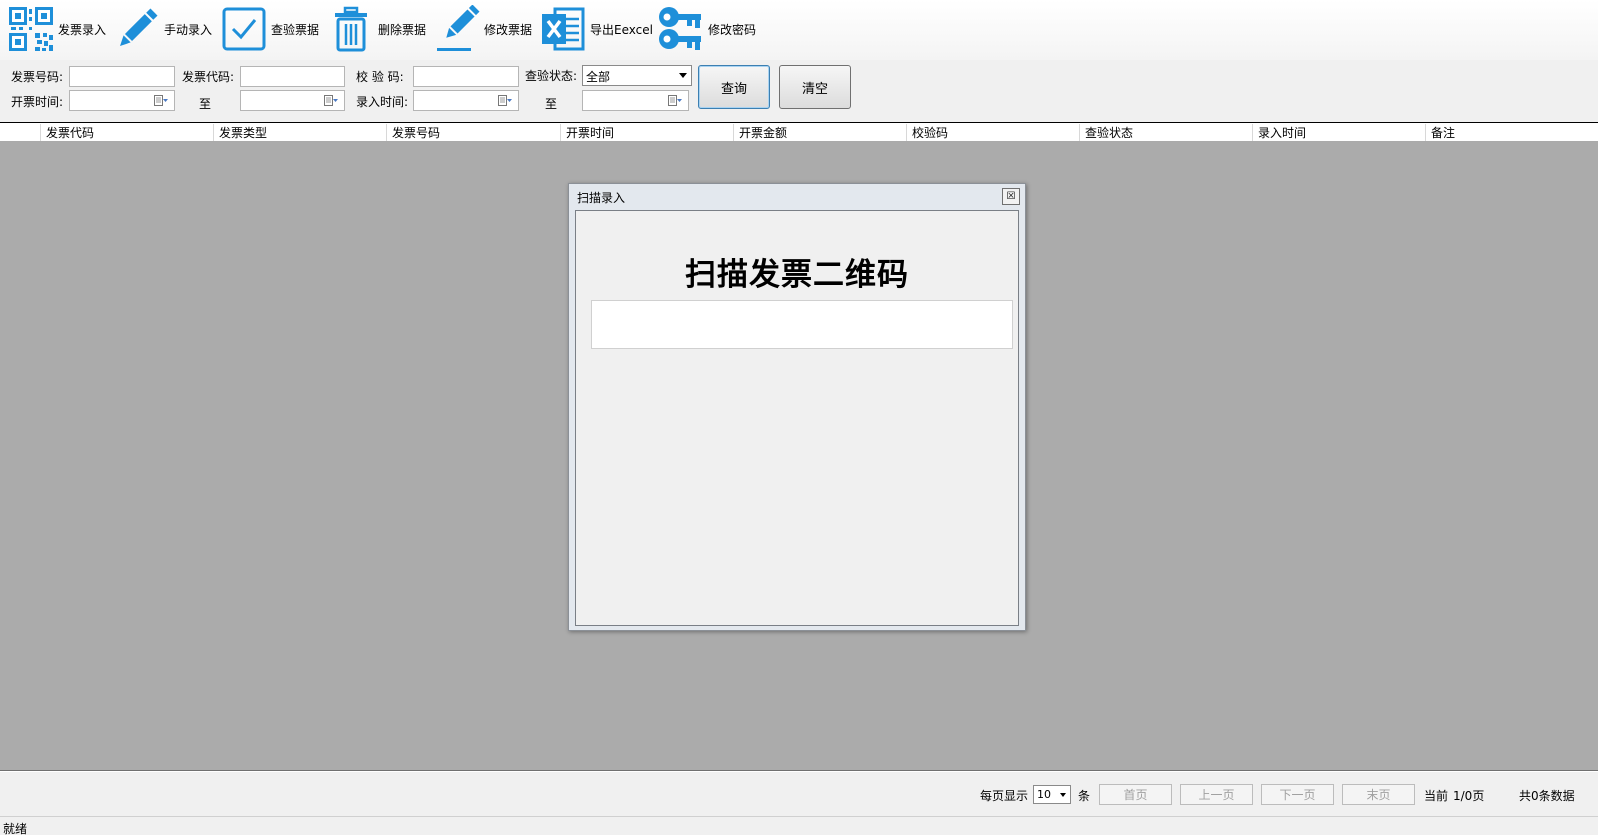 The image size is (1598, 835). I want to click on issue-time-to-label: 至, so click(205, 104).